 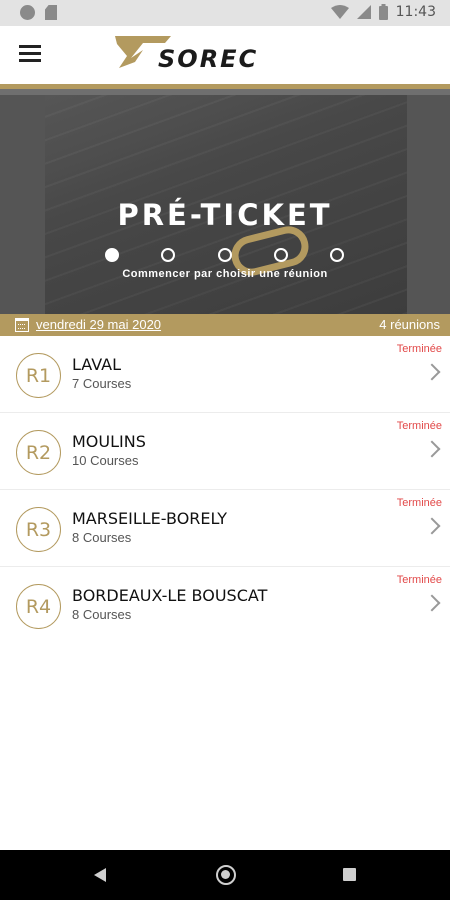 I want to click on meeting-courses: 7 Courses, so click(x=102, y=383).